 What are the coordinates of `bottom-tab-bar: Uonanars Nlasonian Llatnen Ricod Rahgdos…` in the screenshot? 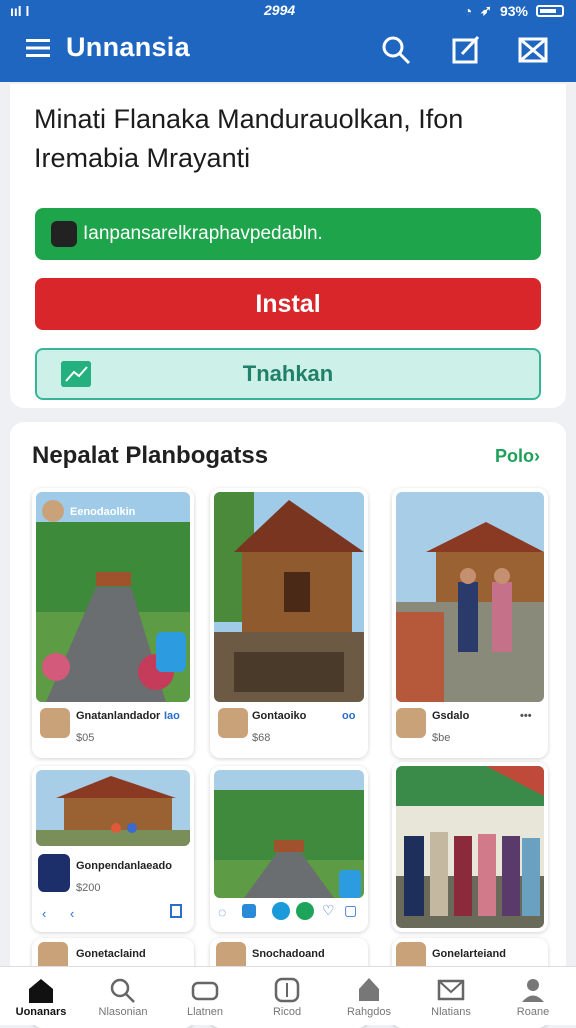 It's located at (288, 995).